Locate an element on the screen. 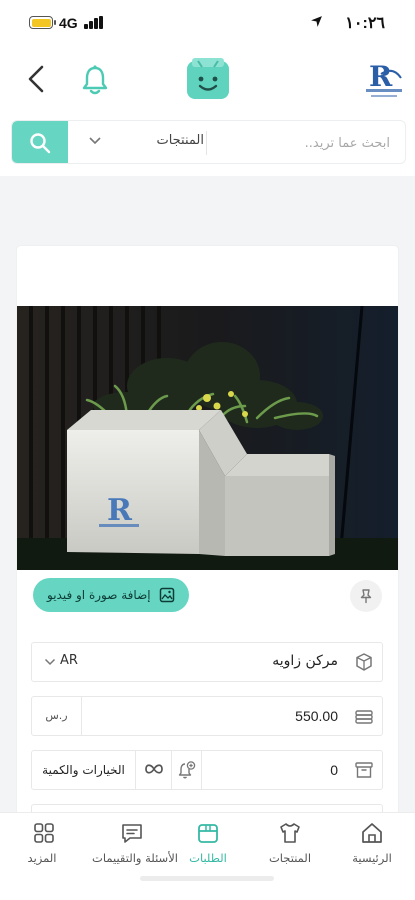  search-box: المنتجات is located at coordinates (208, 142).